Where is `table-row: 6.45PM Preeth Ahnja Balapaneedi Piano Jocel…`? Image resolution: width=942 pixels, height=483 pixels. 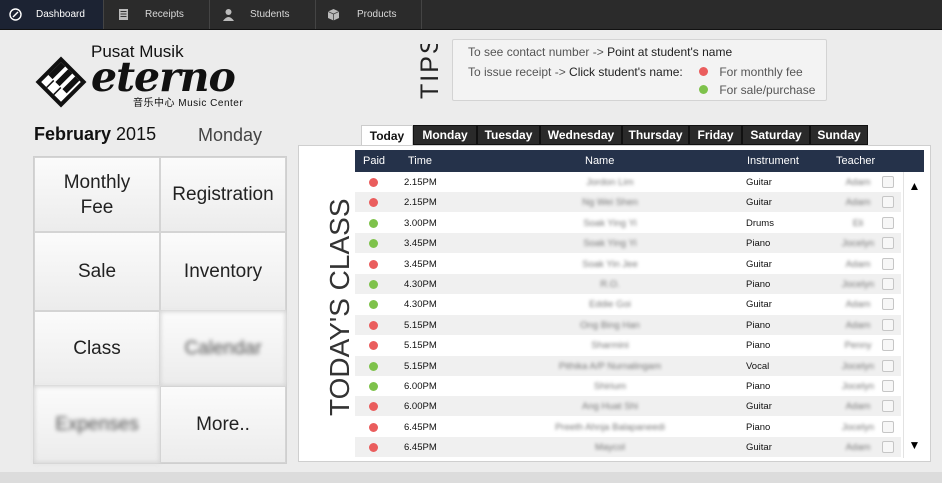 table-row: 6.45PM Preeth Ahnja Balapaneedi Piano Jocel… is located at coordinates (628, 427).